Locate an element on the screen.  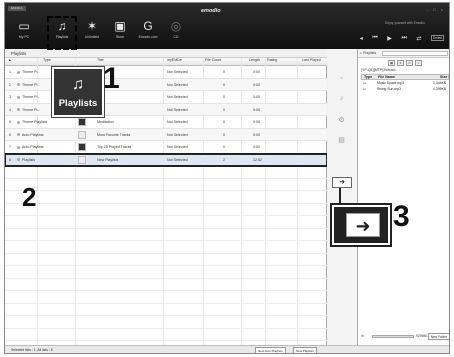
capacity-icon: ⊖ is located at coordinates (362, 336).